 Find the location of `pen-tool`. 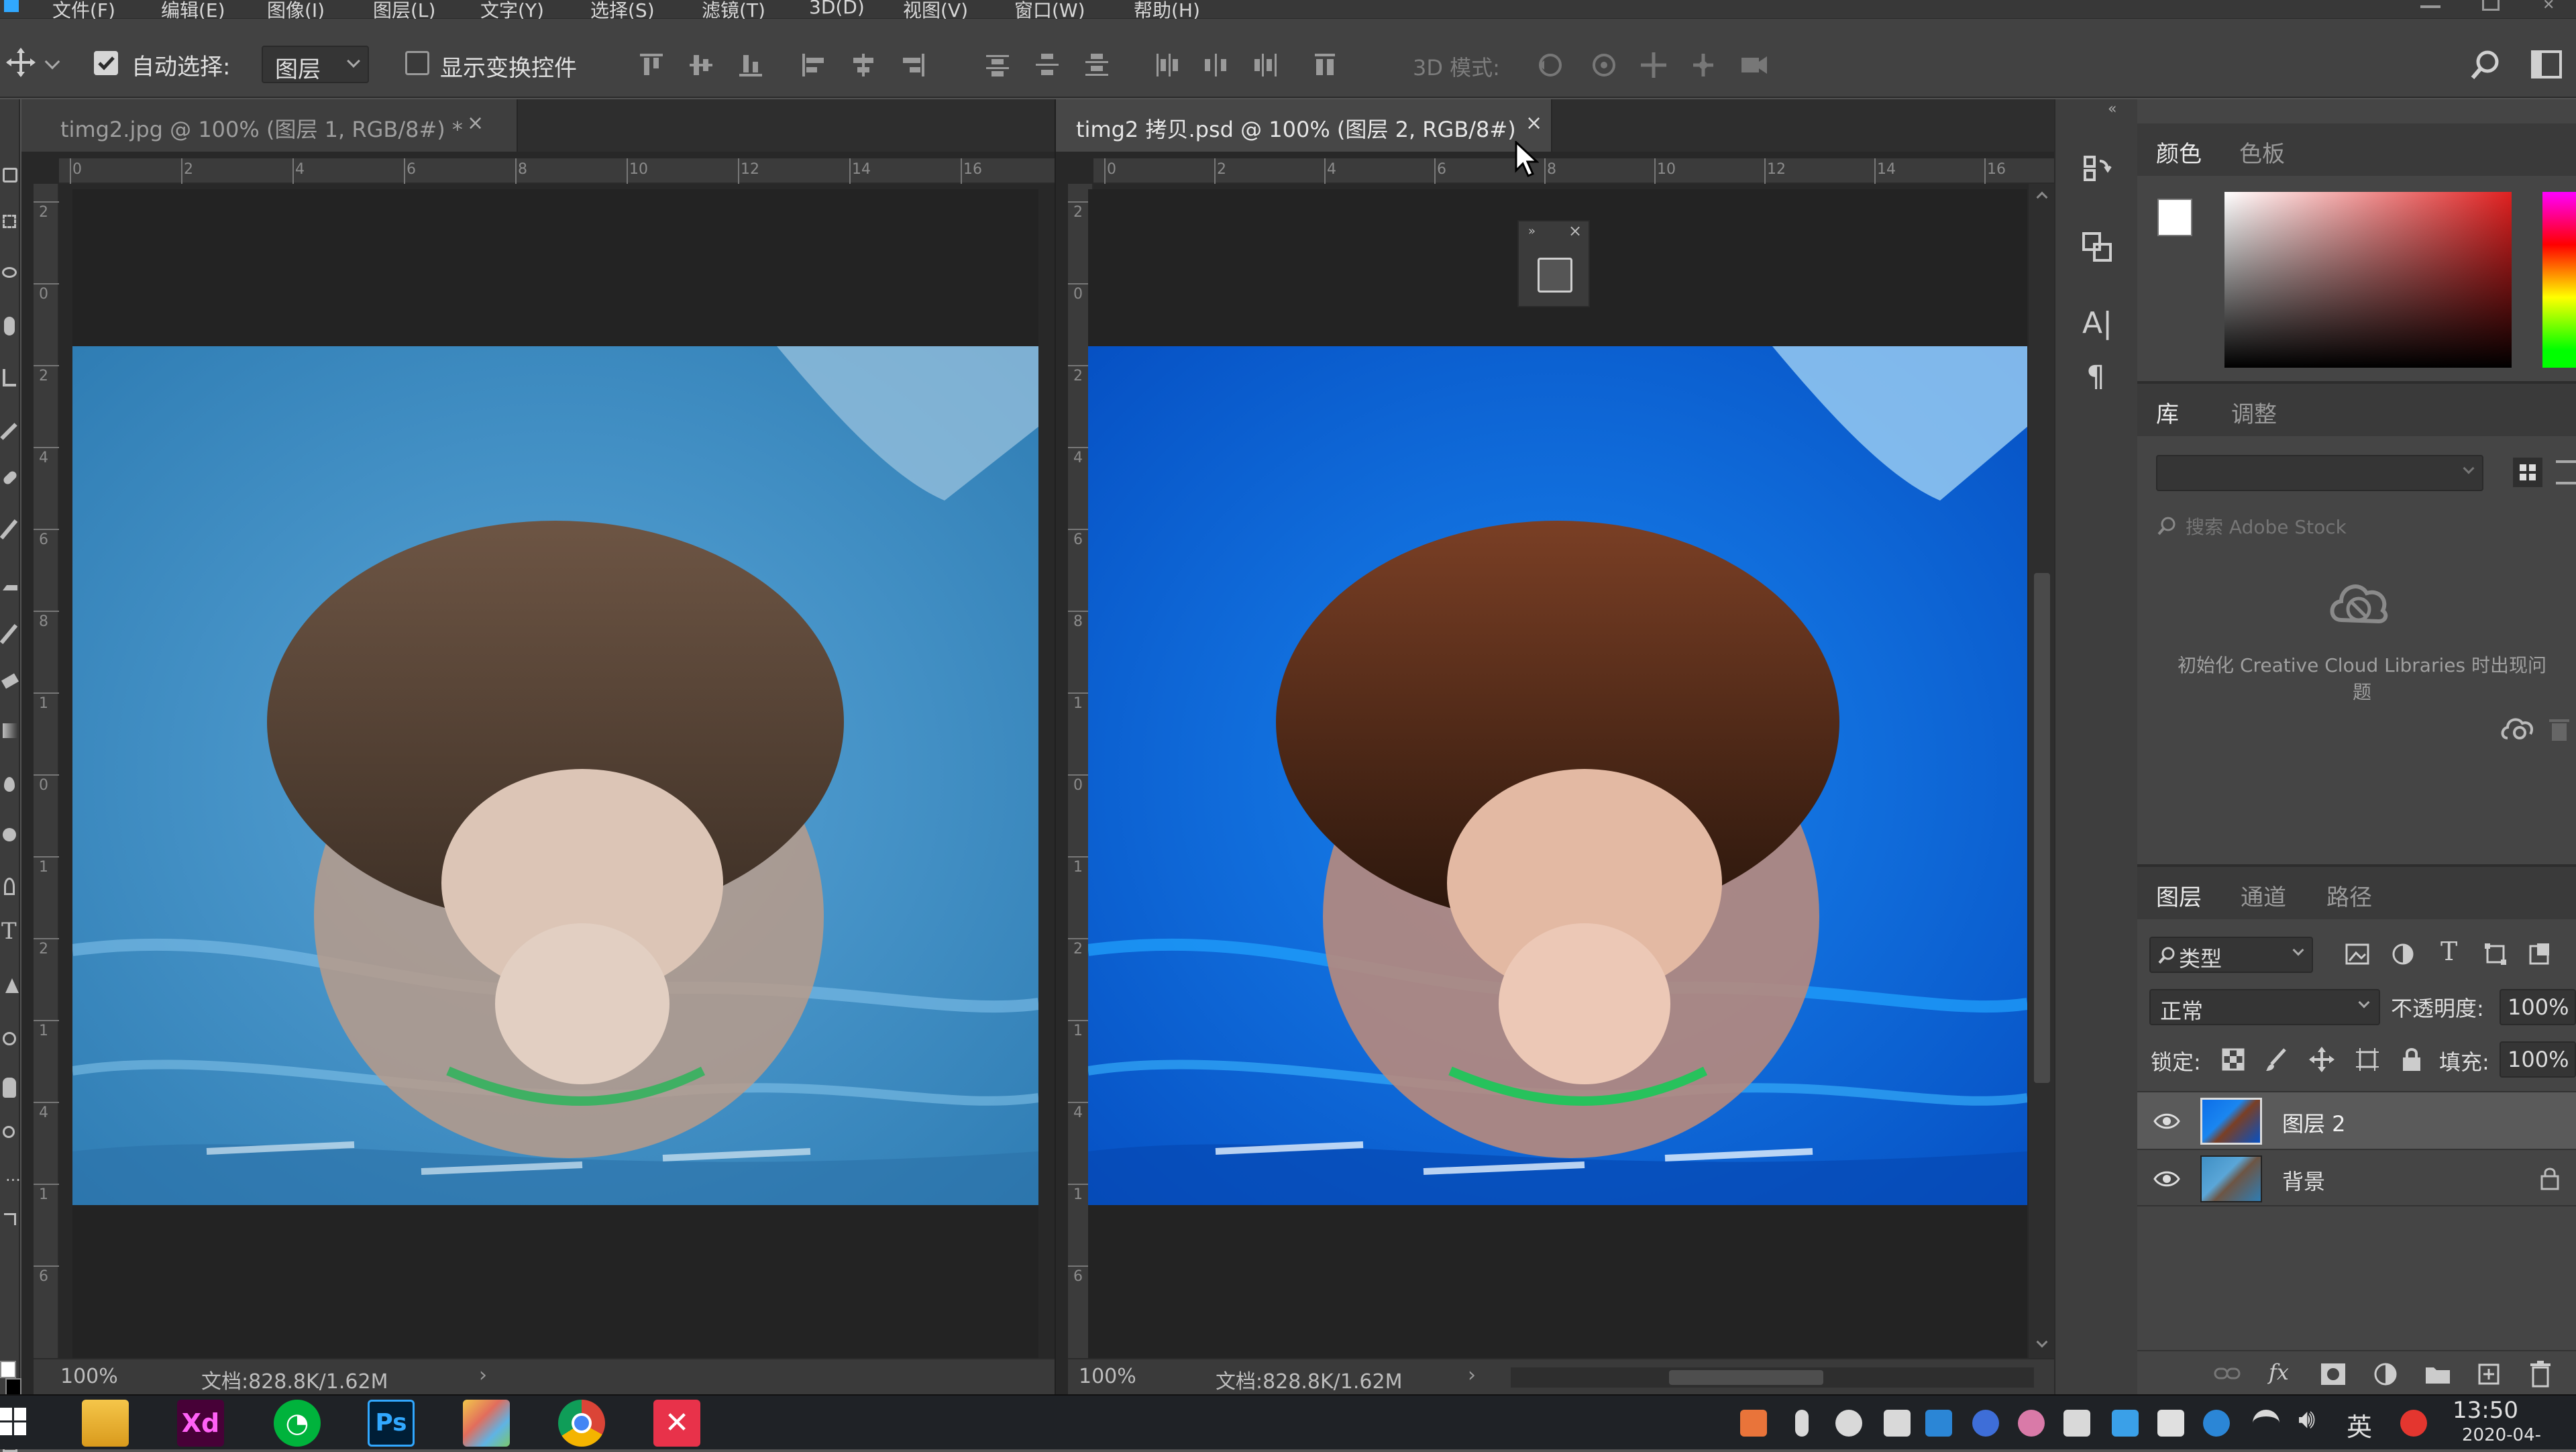

pen-tool is located at coordinates (9, 887).